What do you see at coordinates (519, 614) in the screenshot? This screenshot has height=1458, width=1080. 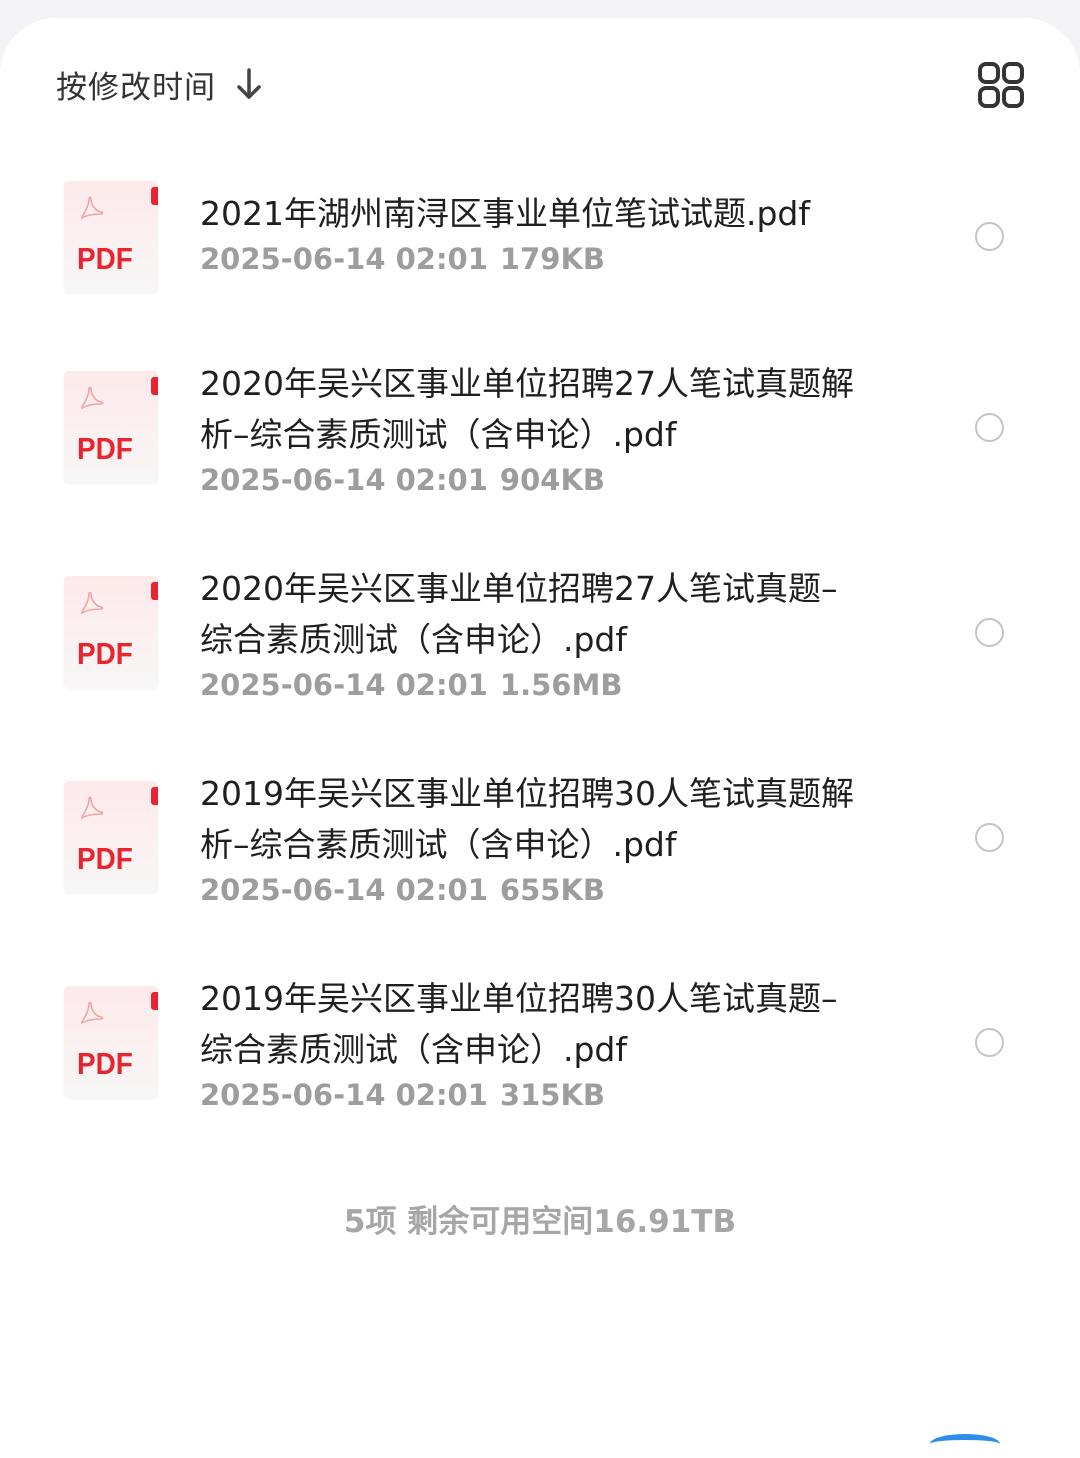 I see `file-name: 2020年吴兴区事业单位招聘27人笔试真题–综合素质测试（含申论）.pdf` at bounding box center [519, 614].